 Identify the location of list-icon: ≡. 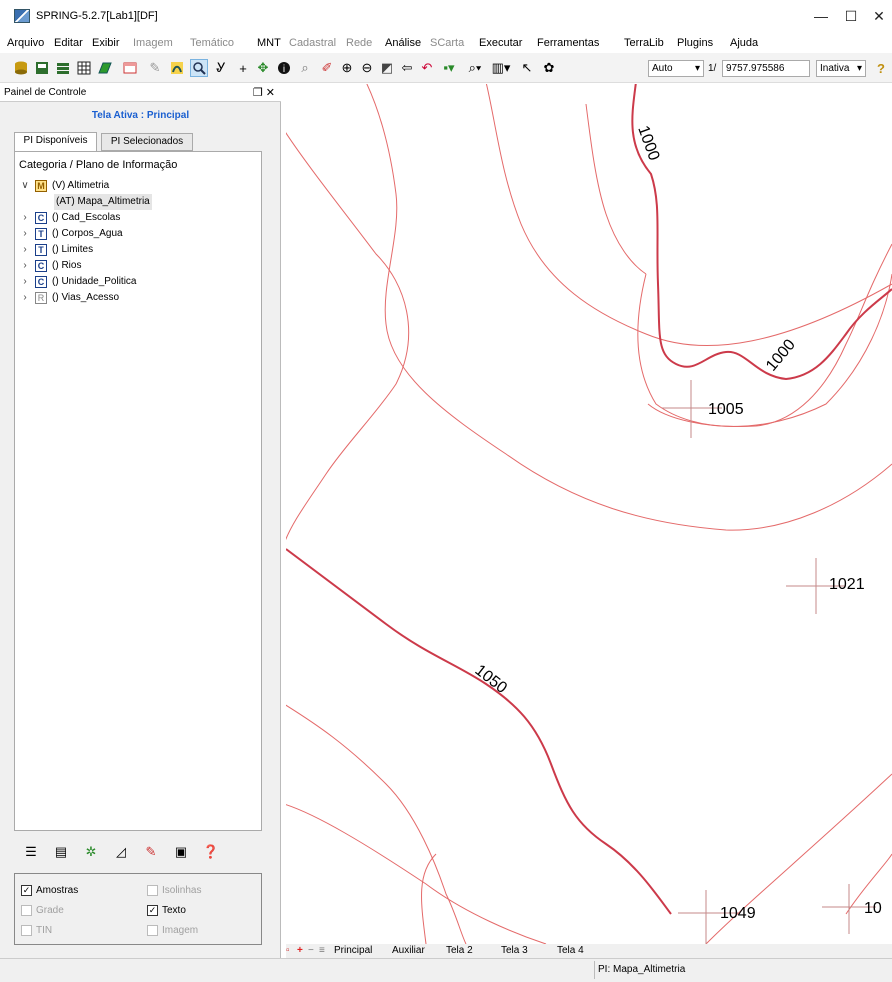
(322, 950).